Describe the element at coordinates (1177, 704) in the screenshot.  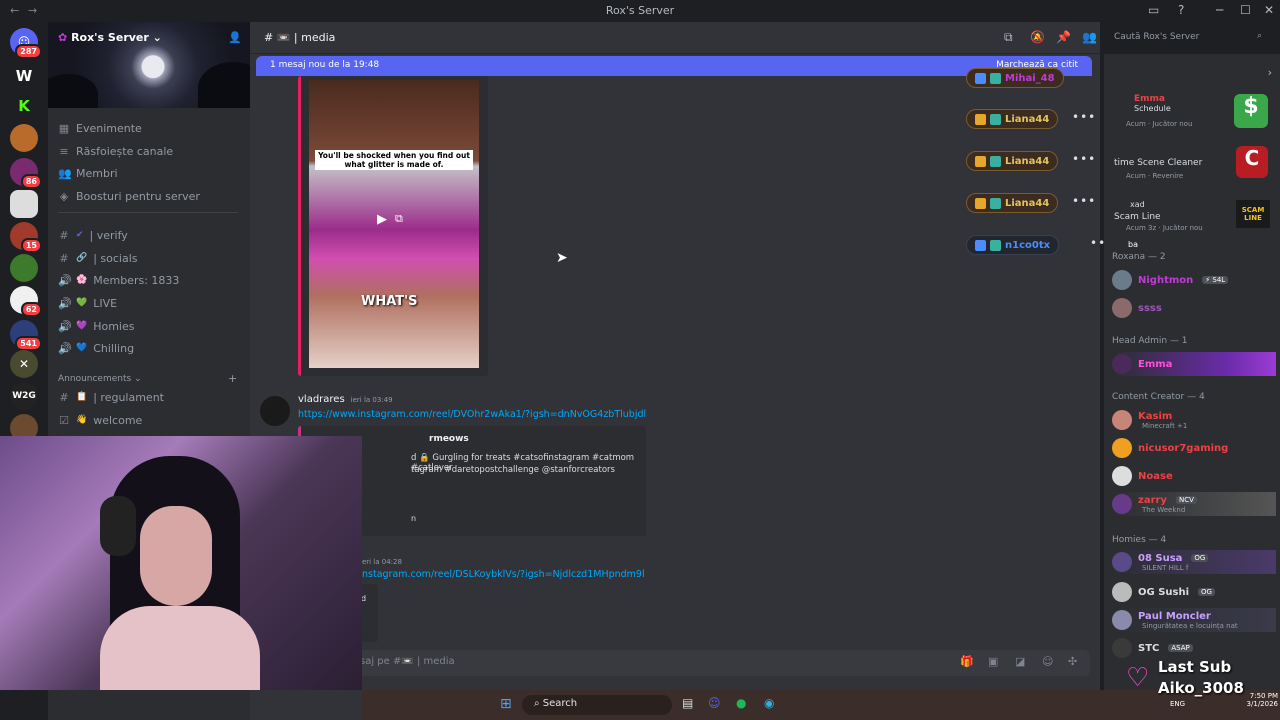
I see `language-indicator: ENG` at that location.